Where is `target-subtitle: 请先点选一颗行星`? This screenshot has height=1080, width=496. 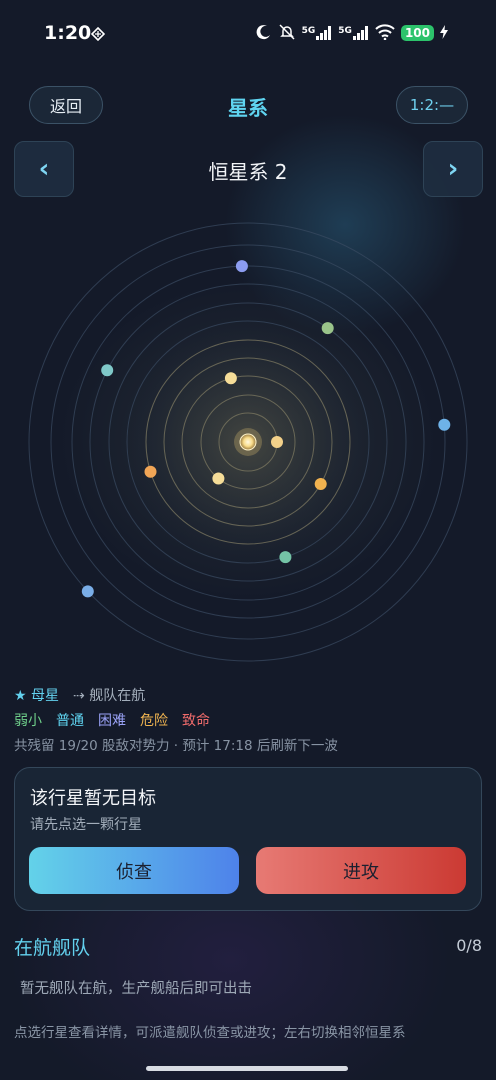 target-subtitle: 请先点选一颗行星 is located at coordinates (86, 825).